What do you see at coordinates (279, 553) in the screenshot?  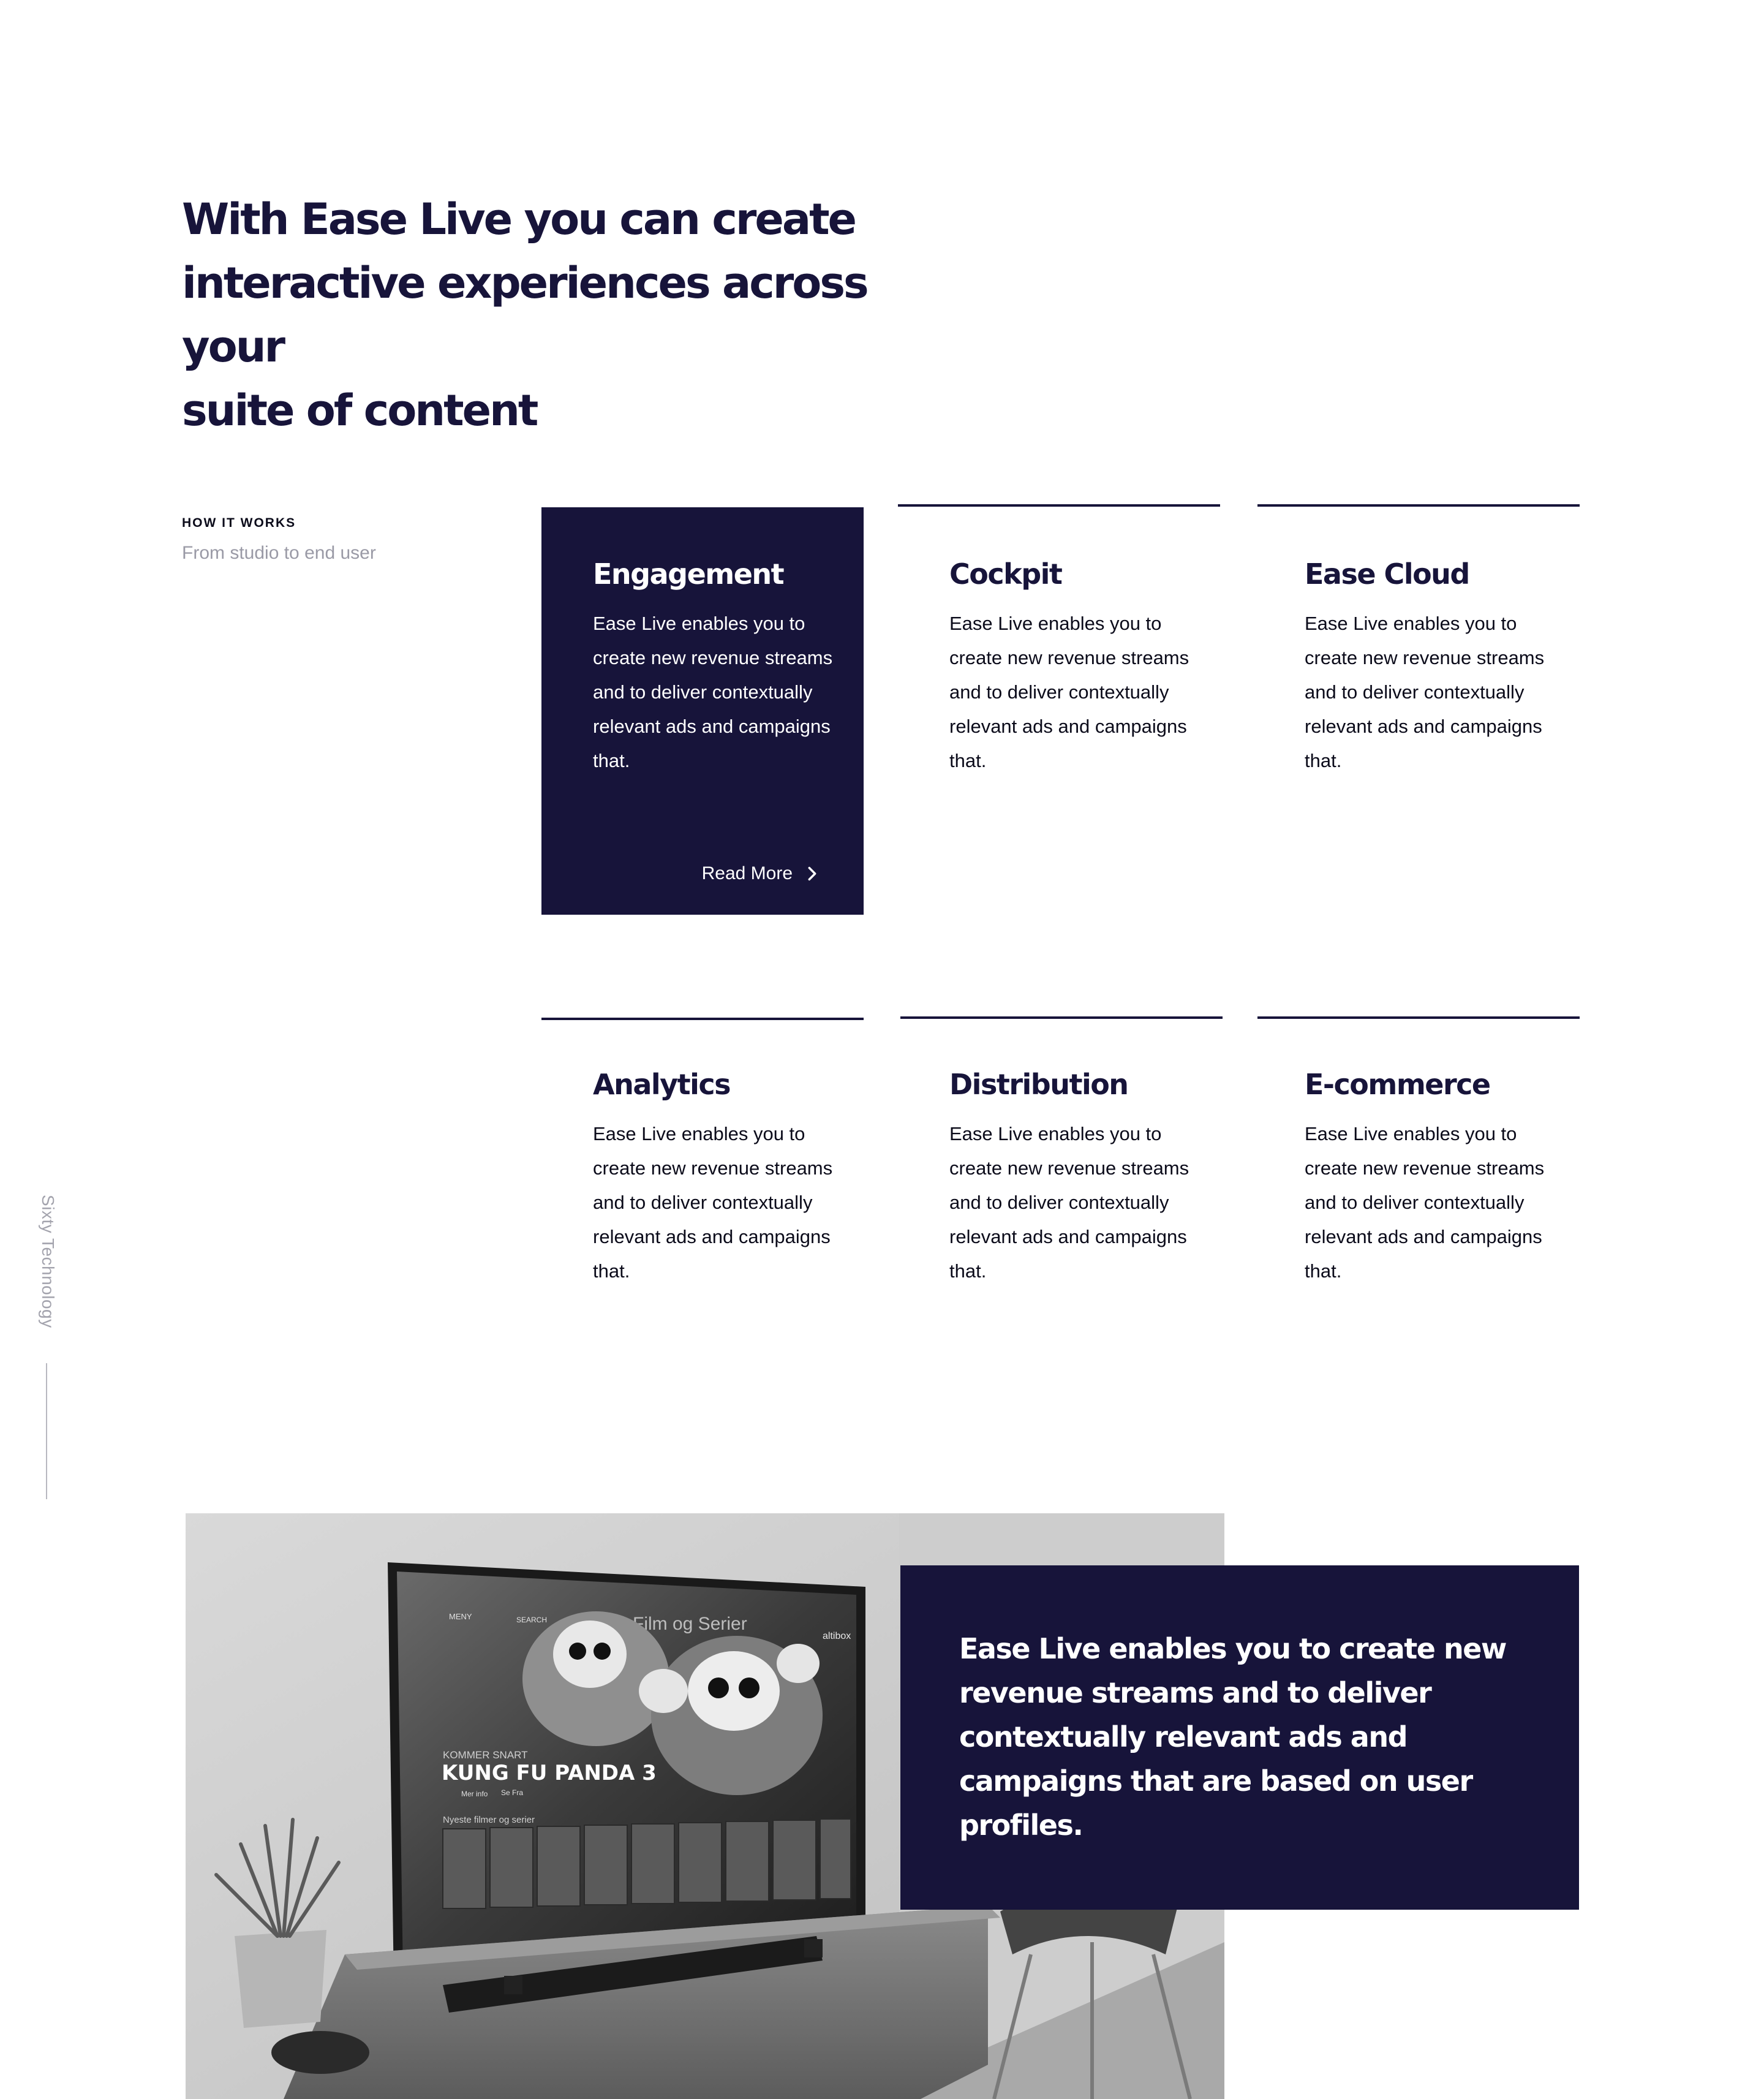 I see `section-subtitle: From studio to end user` at bounding box center [279, 553].